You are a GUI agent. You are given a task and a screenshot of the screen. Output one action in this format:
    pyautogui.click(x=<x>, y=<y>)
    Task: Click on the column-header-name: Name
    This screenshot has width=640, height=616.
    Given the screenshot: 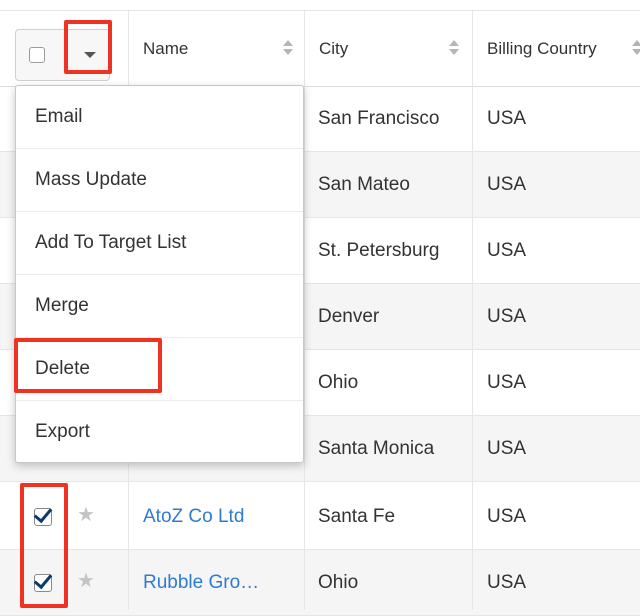 What is the action you would take?
    pyautogui.click(x=224, y=48)
    